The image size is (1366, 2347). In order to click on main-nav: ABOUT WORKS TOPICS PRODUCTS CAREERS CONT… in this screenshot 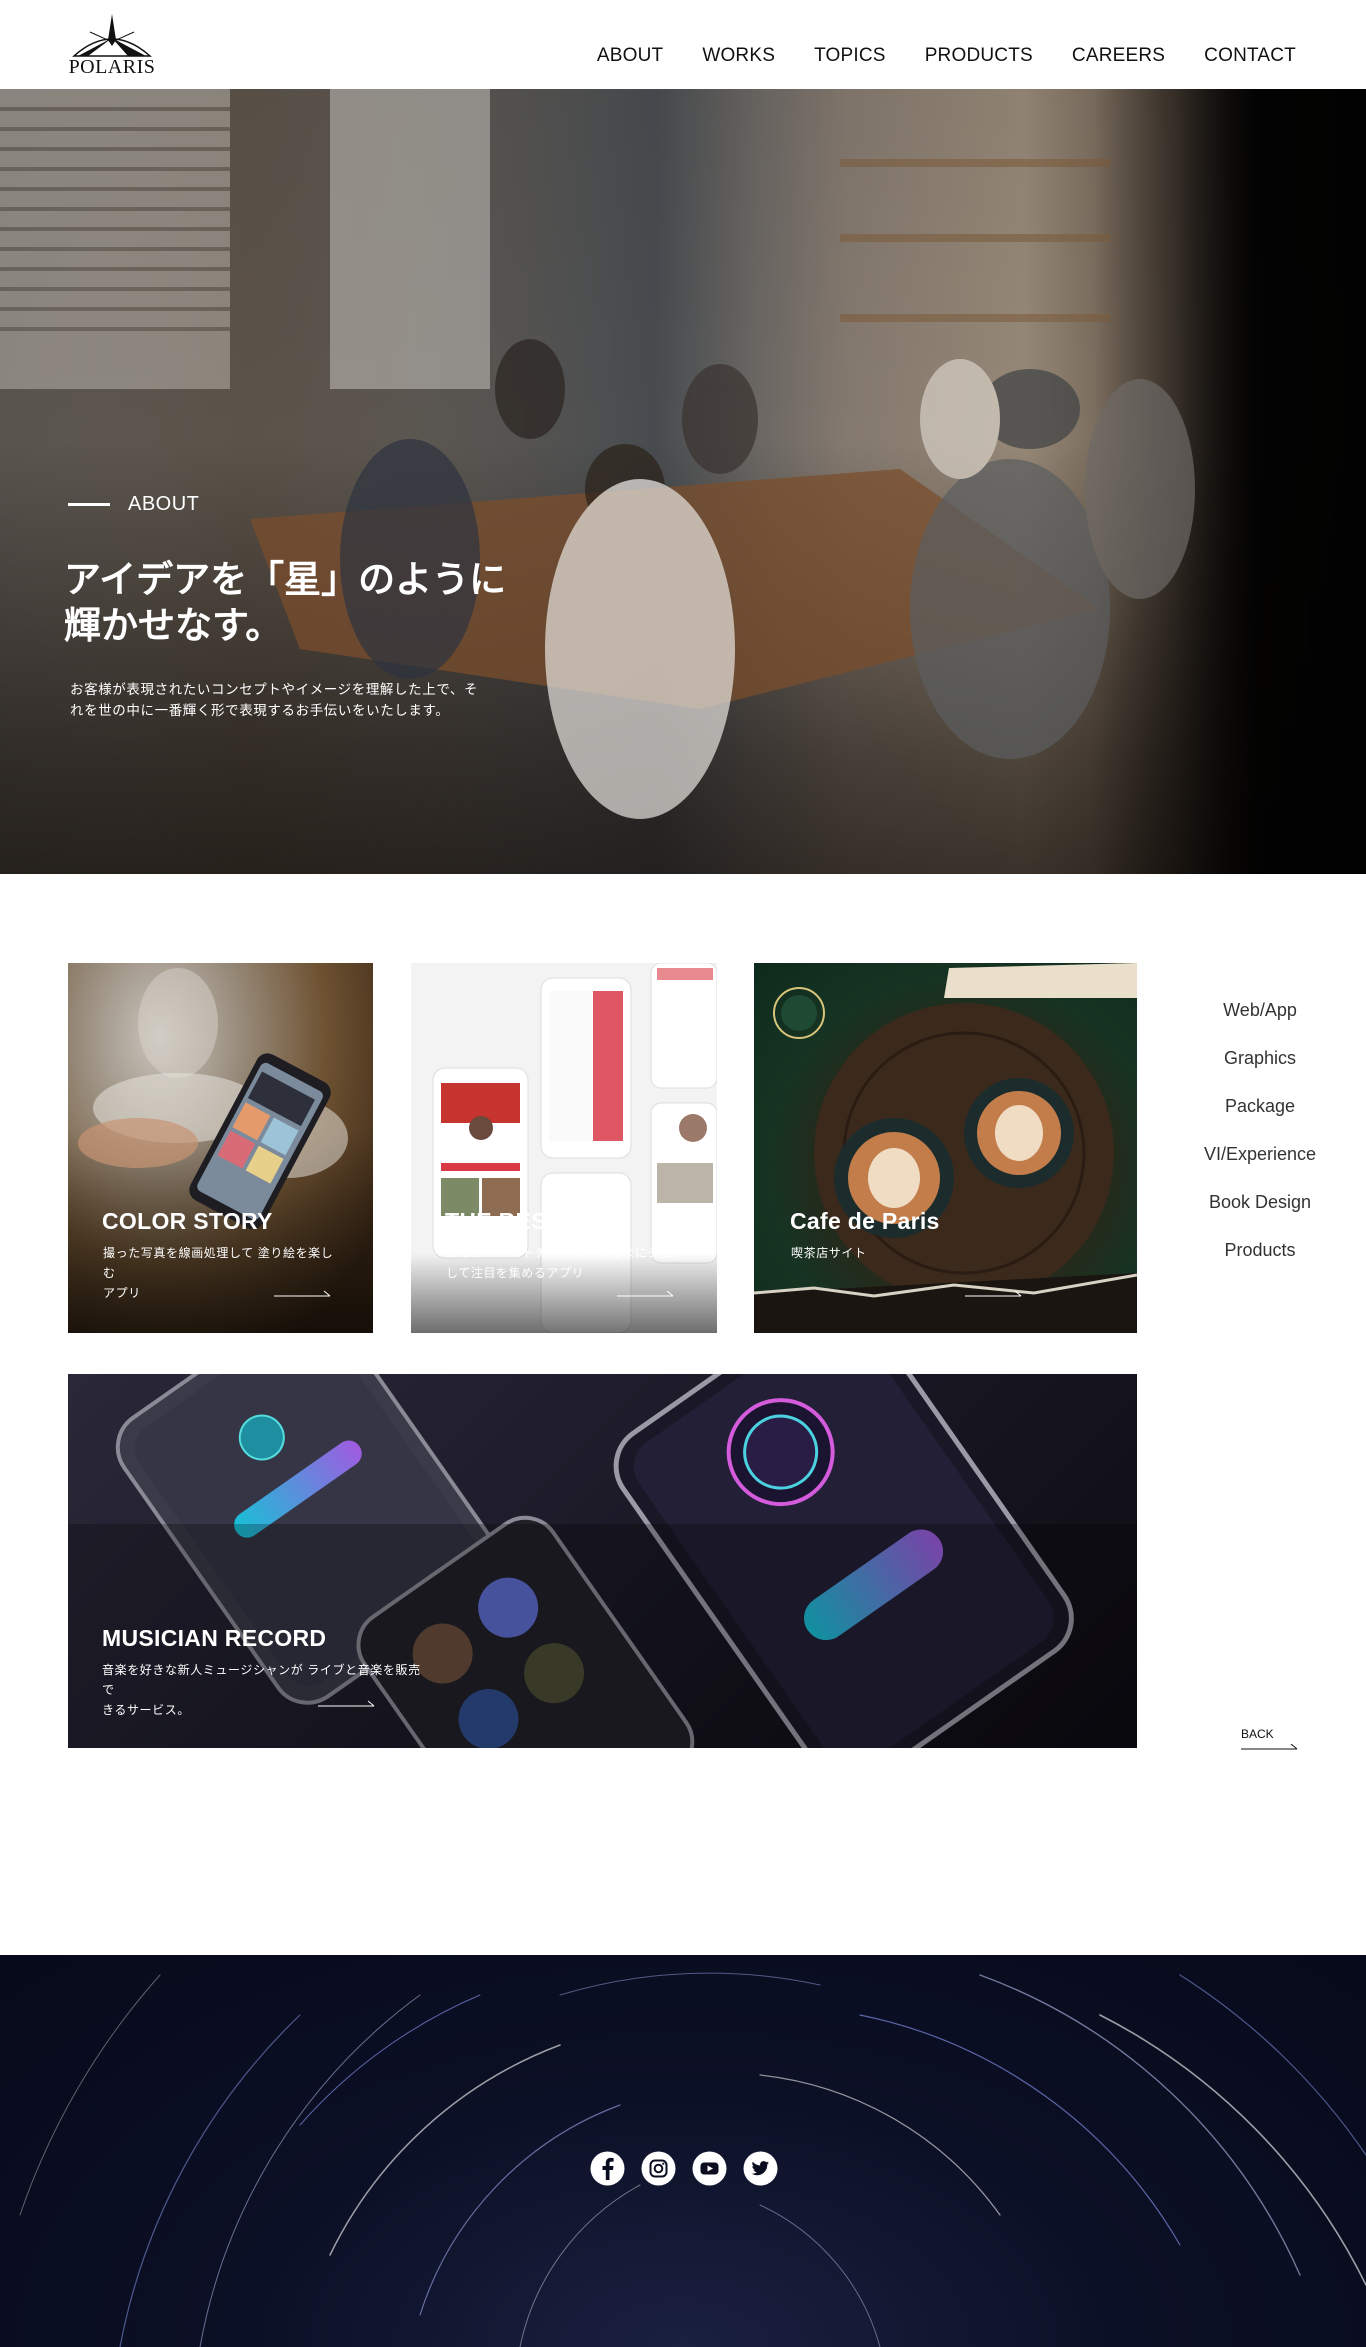, I will do `click(927, 56)`.